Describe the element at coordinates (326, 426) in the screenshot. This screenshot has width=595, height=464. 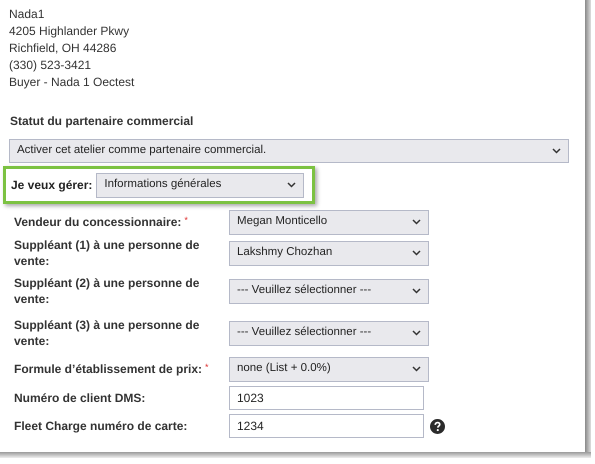
I see `input-field: 1234` at that location.